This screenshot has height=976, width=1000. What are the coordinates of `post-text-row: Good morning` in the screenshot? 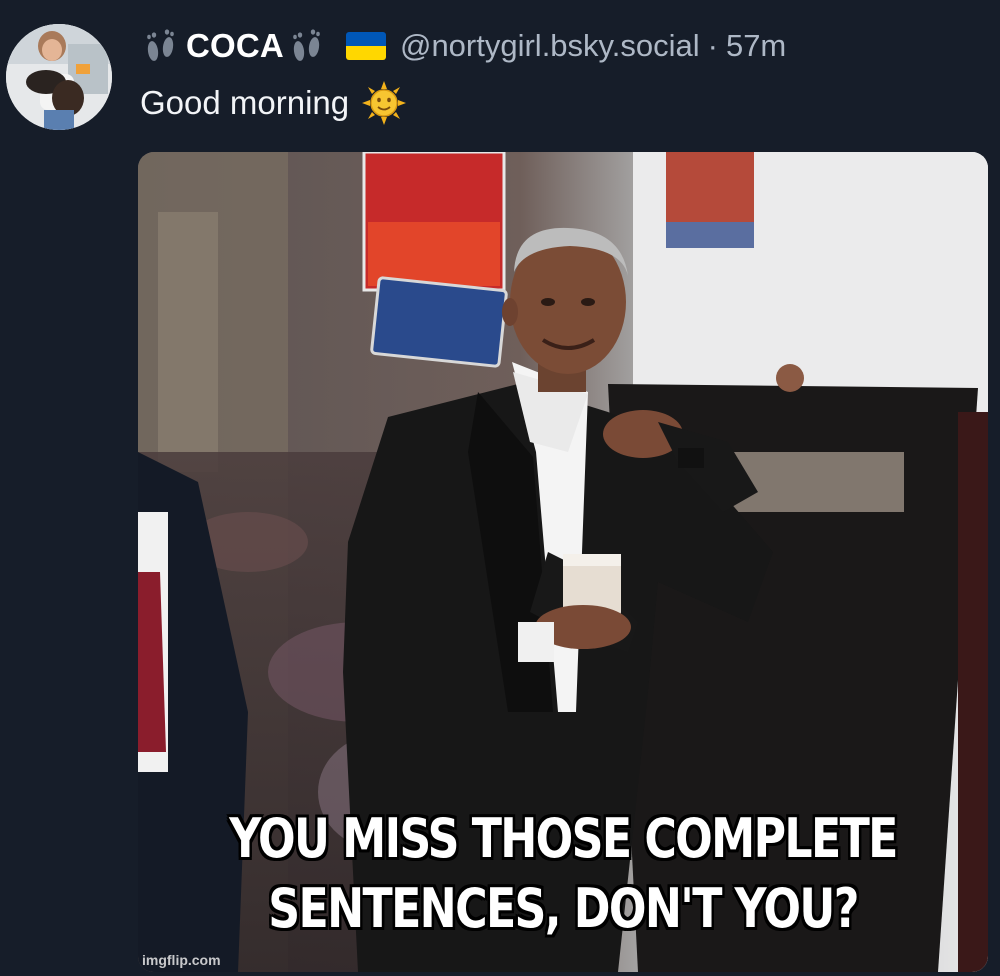 It's located at (273, 103).